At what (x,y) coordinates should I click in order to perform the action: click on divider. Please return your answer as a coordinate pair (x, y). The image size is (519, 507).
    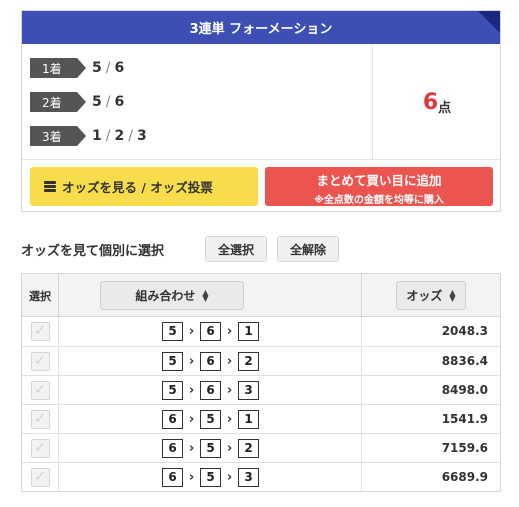
    Looking at the image, I should click on (261, 159).